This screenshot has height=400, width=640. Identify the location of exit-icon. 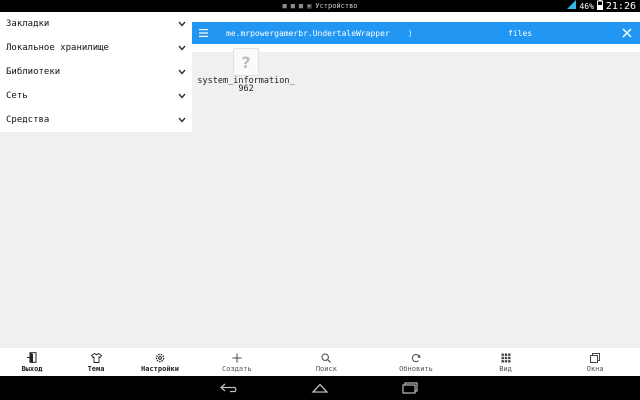
(32, 358).